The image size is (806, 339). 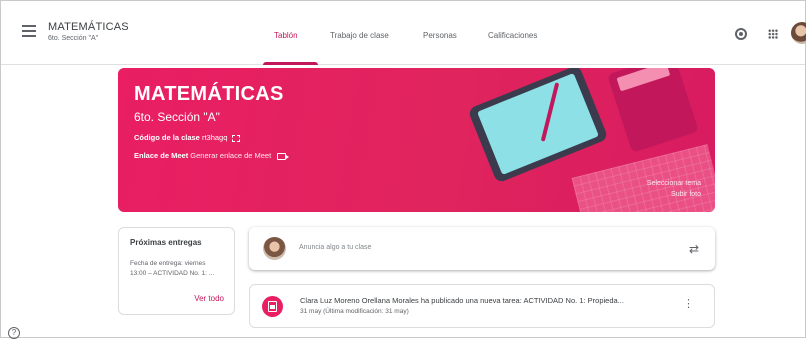 I want to click on menu-icon, so click(x=29, y=32).